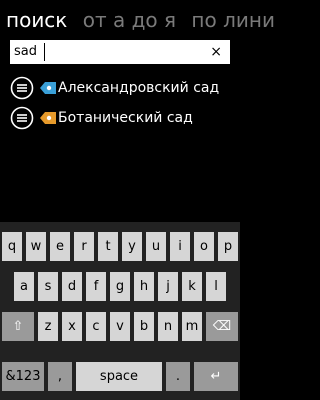 This screenshot has width=320, height=400. What do you see at coordinates (222, 326) in the screenshot?
I see `backspace-key: ⌫` at bounding box center [222, 326].